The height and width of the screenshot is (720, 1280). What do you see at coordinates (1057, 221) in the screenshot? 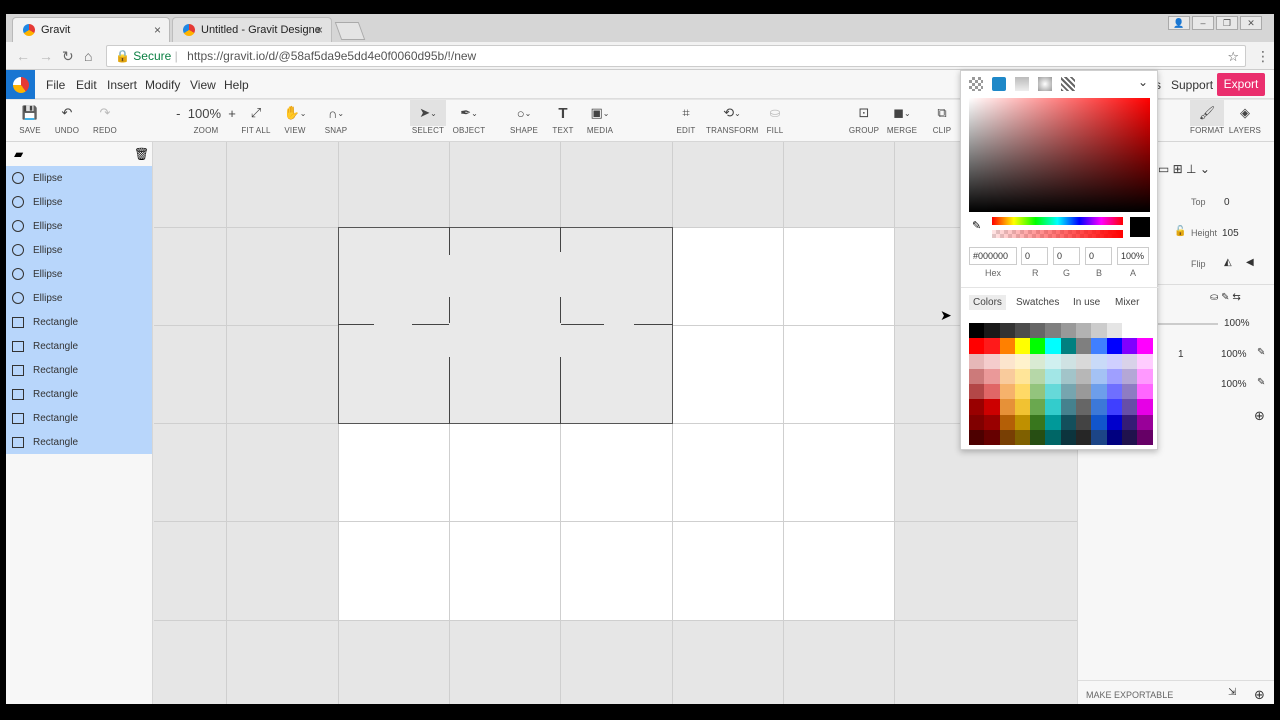
I see `hue-slider` at bounding box center [1057, 221].